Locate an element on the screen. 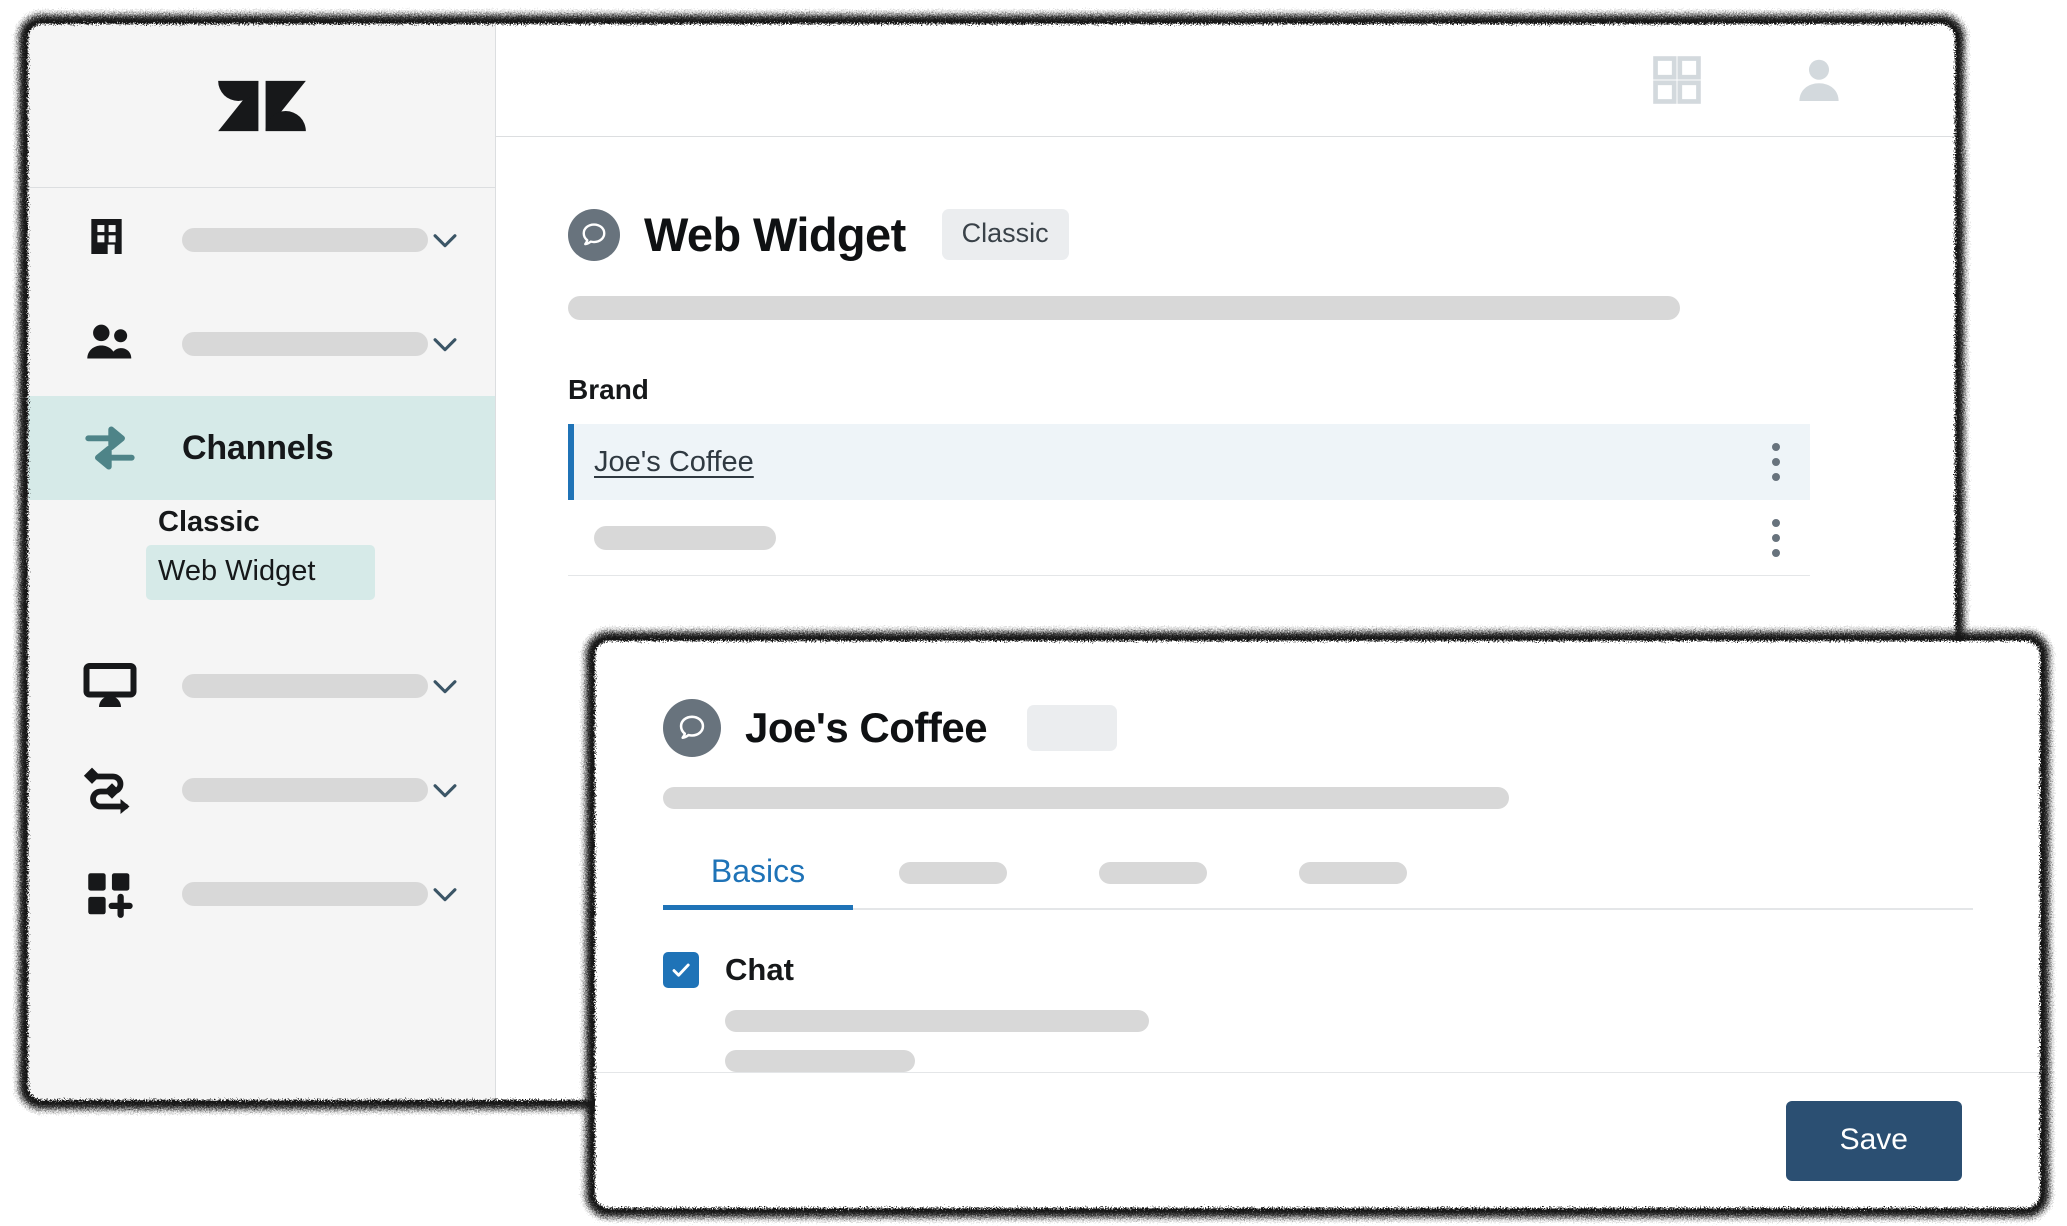  sidebar-item-label: Channels is located at coordinates (258, 447).